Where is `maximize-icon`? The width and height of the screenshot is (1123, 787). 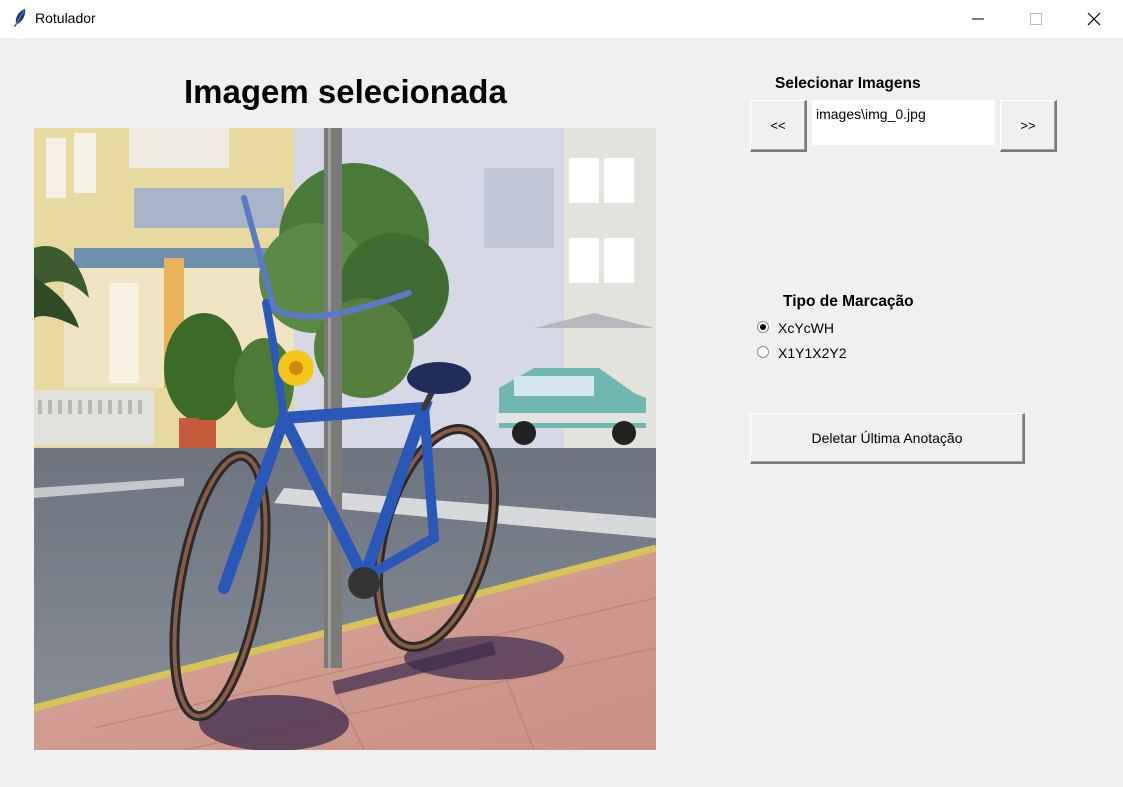
maximize-icon is located at coordinates (1036, 19).